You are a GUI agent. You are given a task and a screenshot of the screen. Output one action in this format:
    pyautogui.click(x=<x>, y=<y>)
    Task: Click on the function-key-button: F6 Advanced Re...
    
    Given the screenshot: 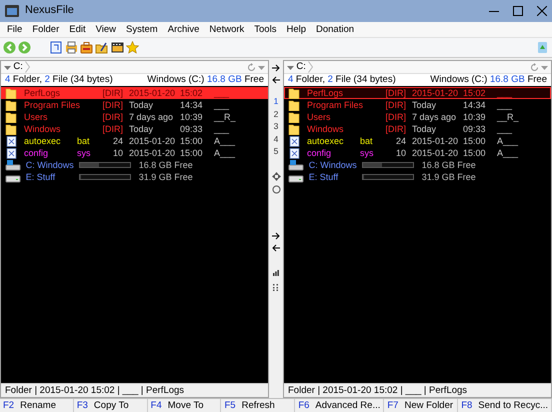 What is the action you would take?
    pyautogui.click(x=339, y=405)
    